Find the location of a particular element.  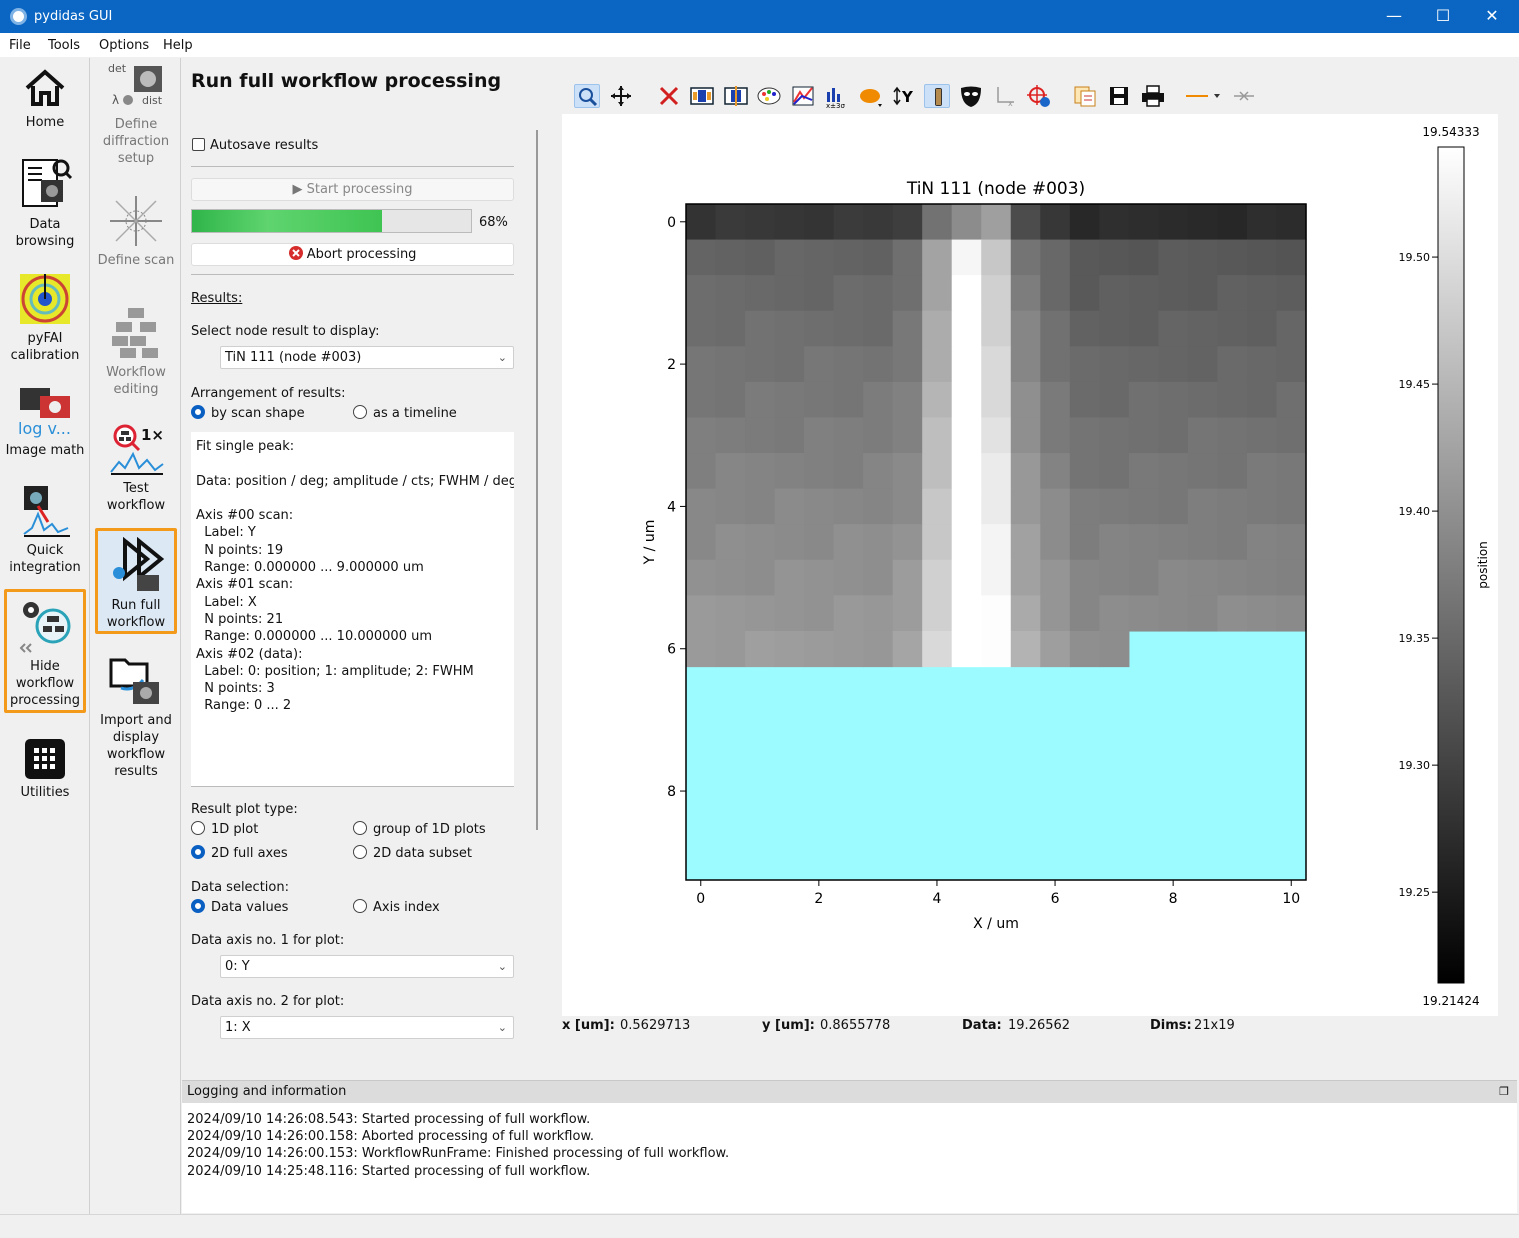

curve-symbol-icon is located at coordinates (1245, 96).